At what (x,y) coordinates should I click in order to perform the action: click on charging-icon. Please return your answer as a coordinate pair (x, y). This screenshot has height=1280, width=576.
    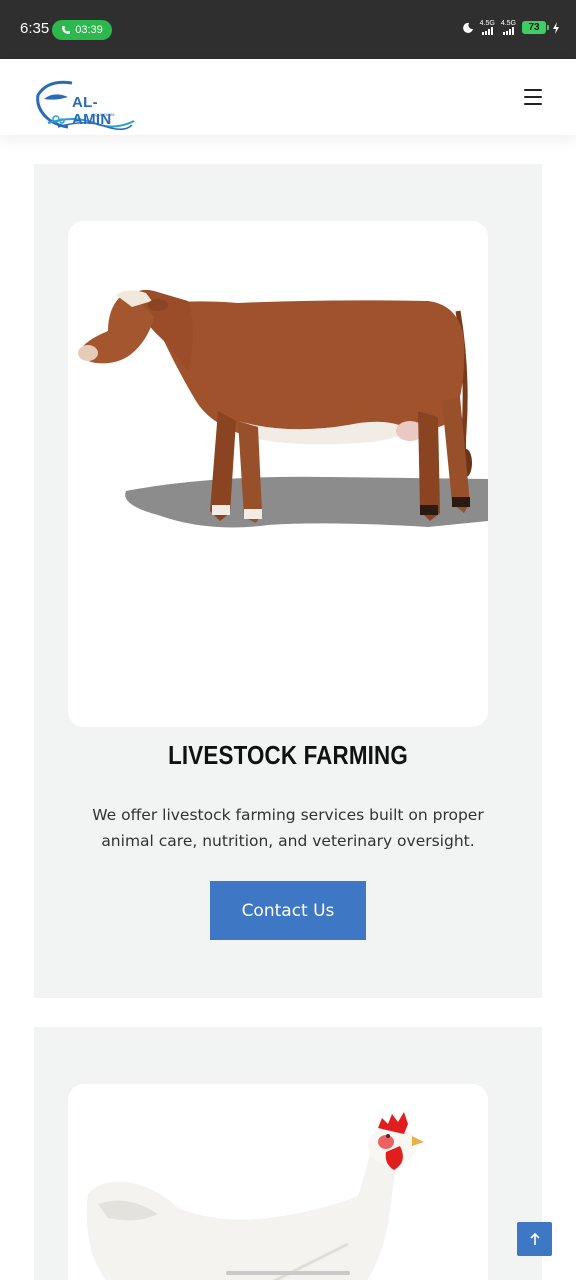
    Looking at the image, I should click on (556, 27).